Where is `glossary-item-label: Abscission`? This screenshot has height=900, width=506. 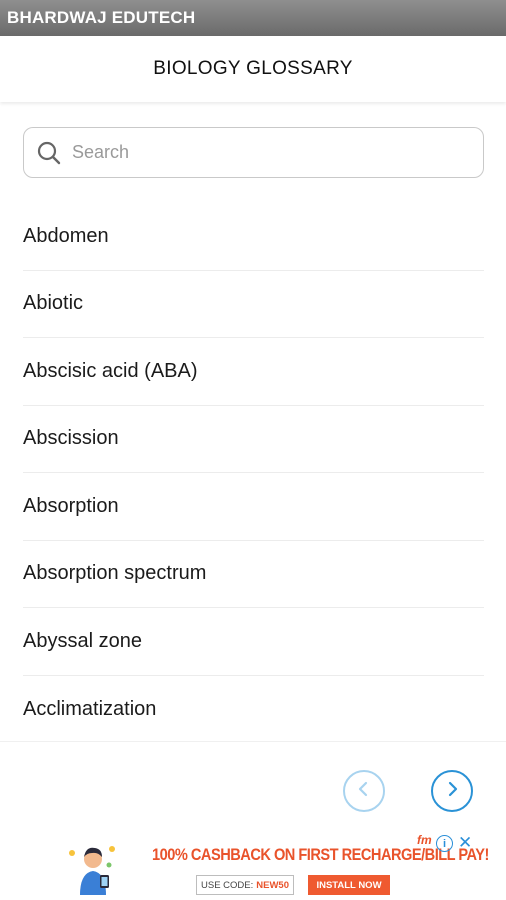 glossary-item-label: Abscission is located at coordinates (71, 438).